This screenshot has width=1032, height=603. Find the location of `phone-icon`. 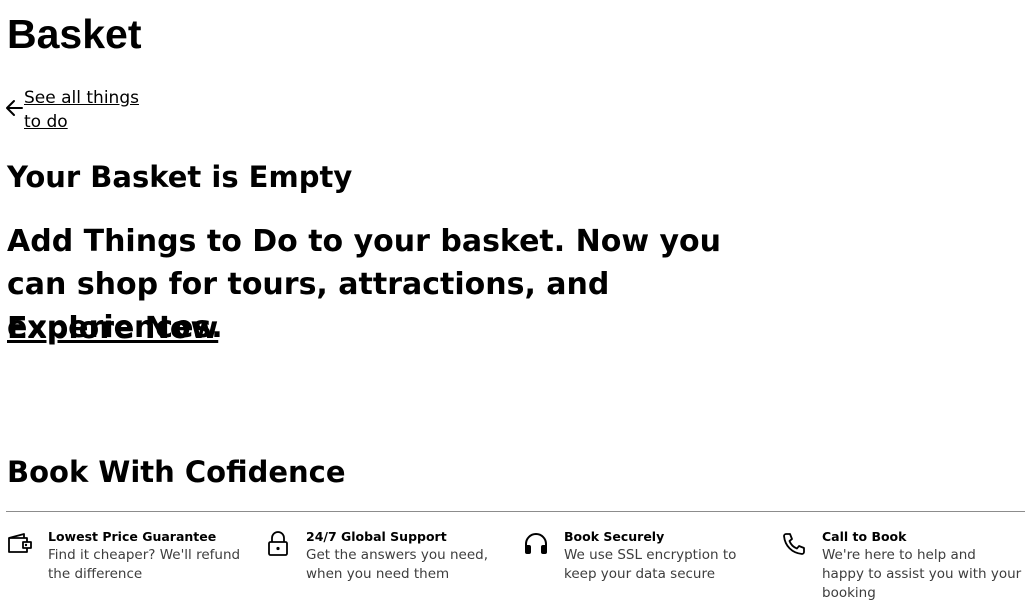

phone-icon is located at coordinates (794, 544).